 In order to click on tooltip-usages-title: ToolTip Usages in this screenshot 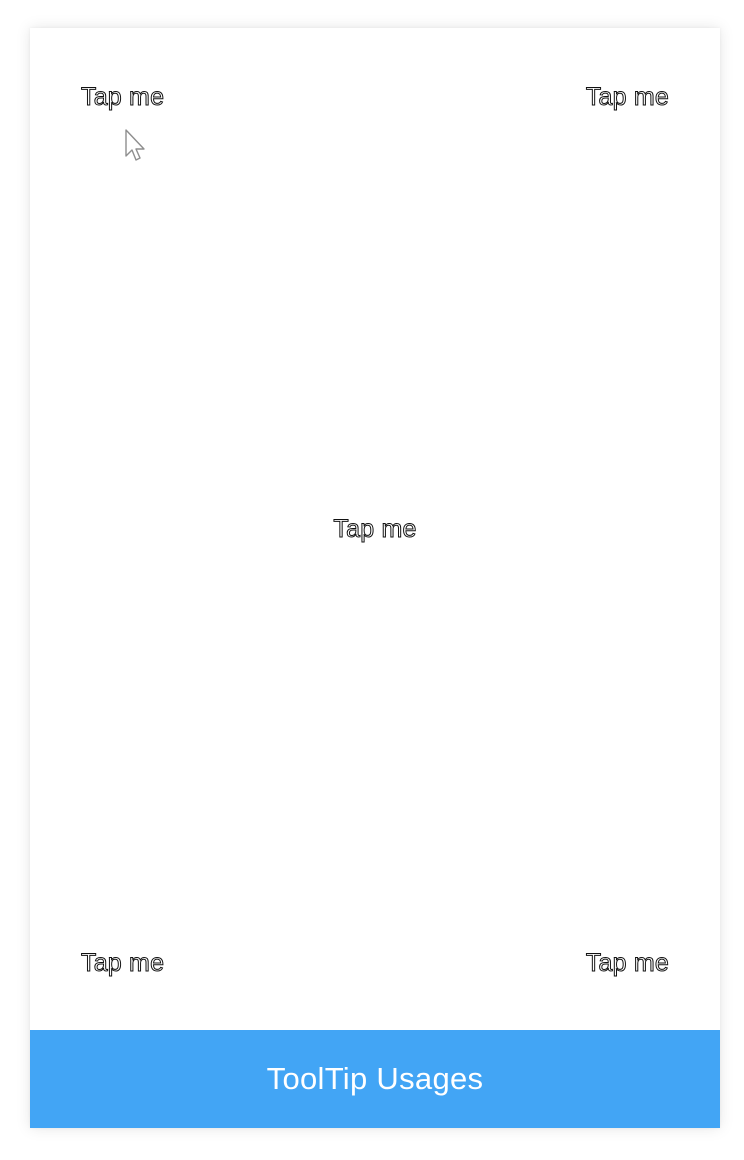, I will do `click(375, 1078)`.